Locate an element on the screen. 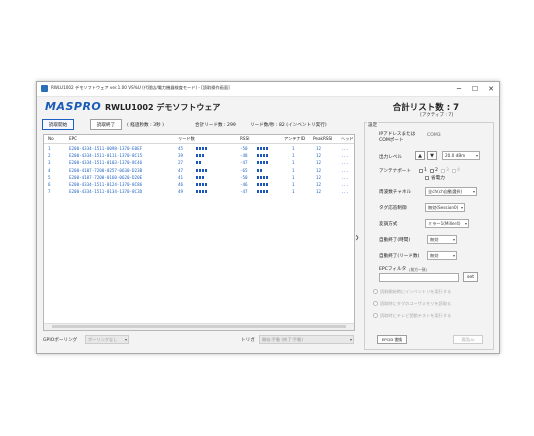 This screenshot has height=436, width=534. trigger-select: 開始:手動 (終了:手動) ▾ is located at coordinates (306, 339).